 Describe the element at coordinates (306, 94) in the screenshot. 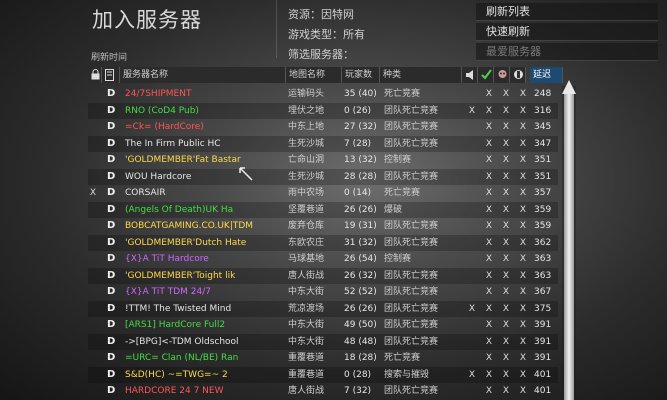

I see `map-name: 运输码头` at that location.